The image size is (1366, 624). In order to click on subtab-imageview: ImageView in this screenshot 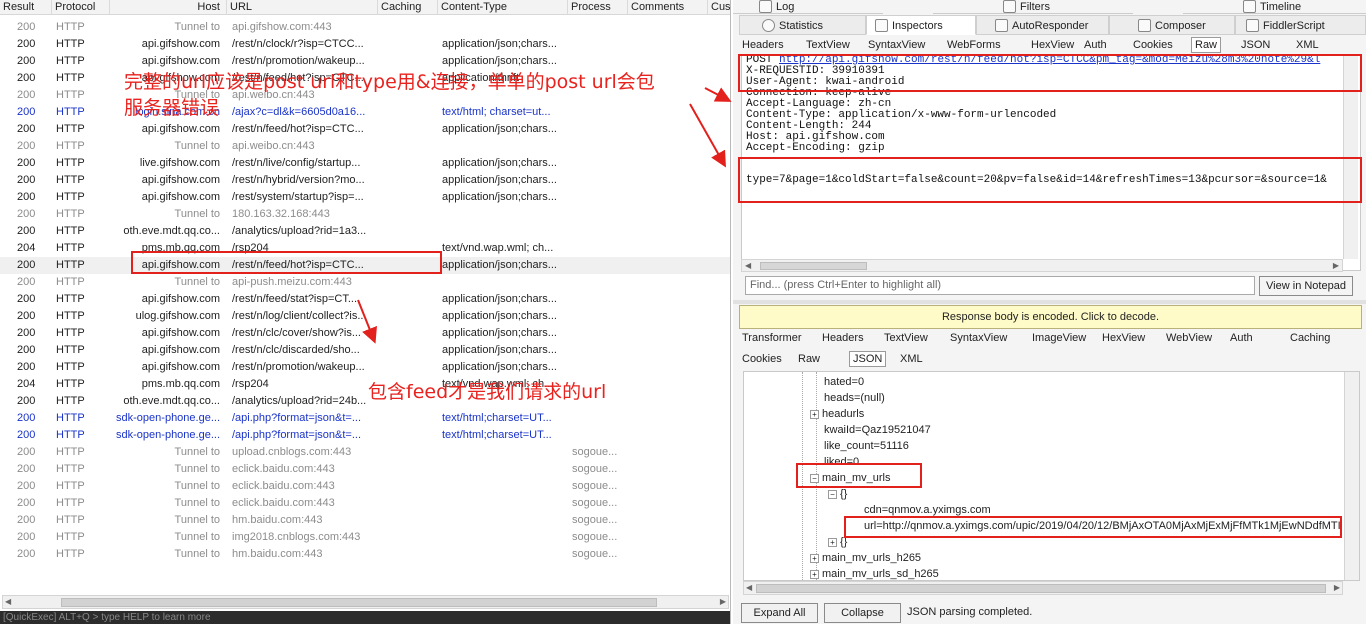, I will do `click(1059, 338)`.